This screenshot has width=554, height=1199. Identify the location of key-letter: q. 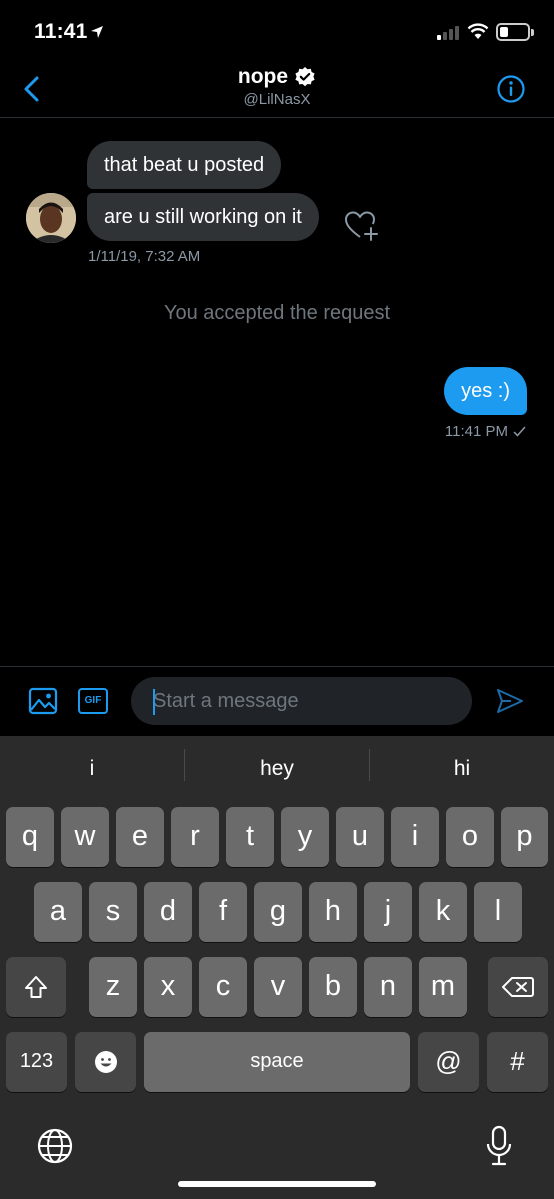
(30, 837).